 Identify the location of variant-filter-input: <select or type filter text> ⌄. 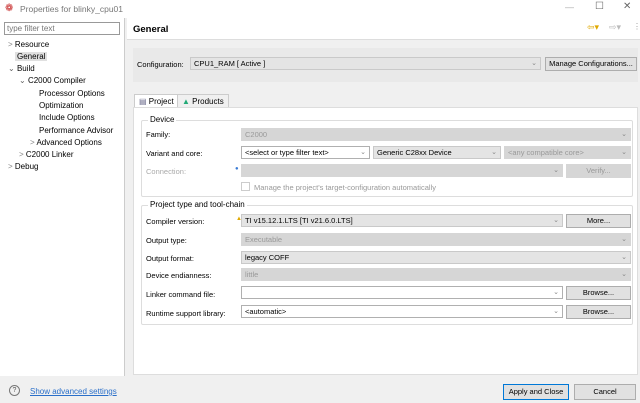
(305, 152).